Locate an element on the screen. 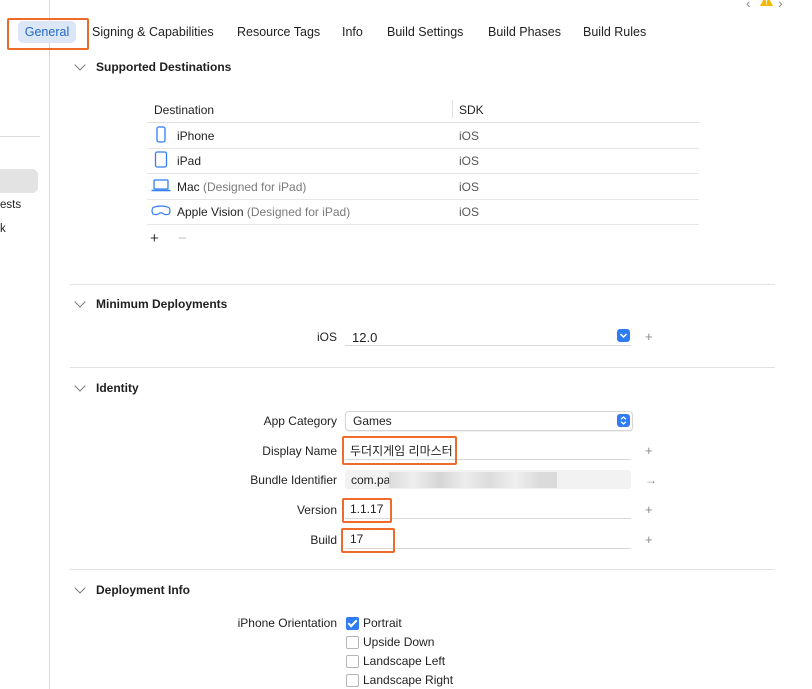  bundle-identifier-value: com.pa is located at coordinates (371, 480).